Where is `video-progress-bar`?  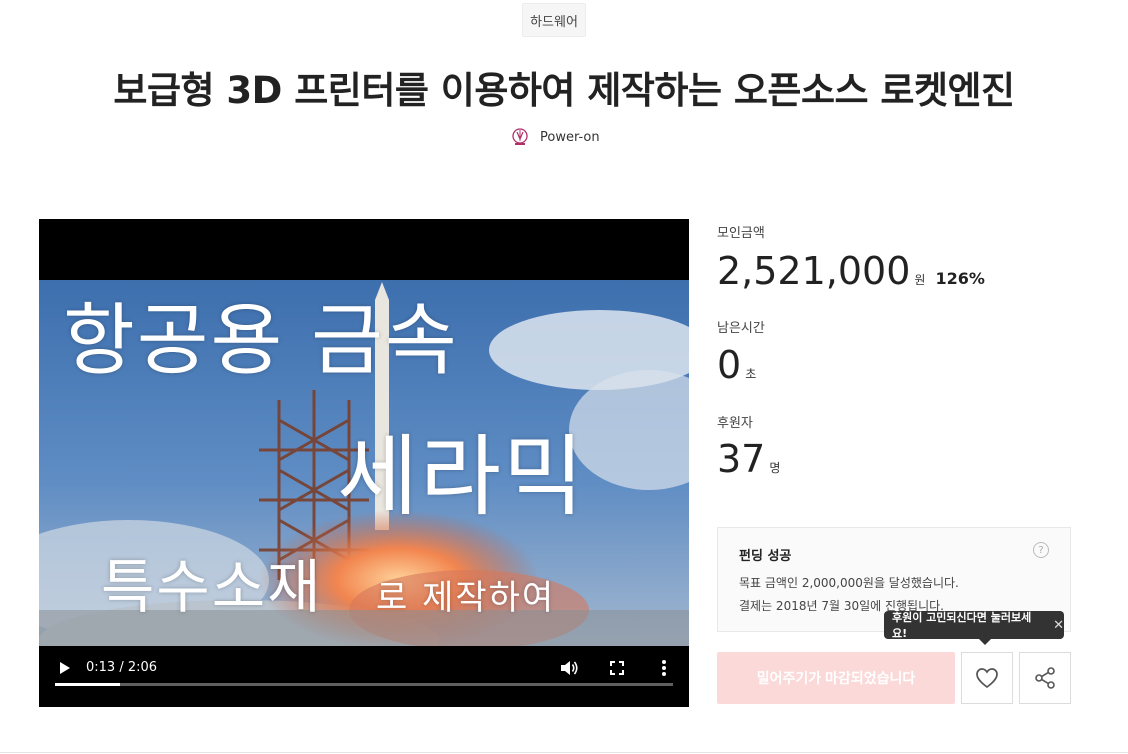 video-progress-bar is located at coordinates (364, 684).